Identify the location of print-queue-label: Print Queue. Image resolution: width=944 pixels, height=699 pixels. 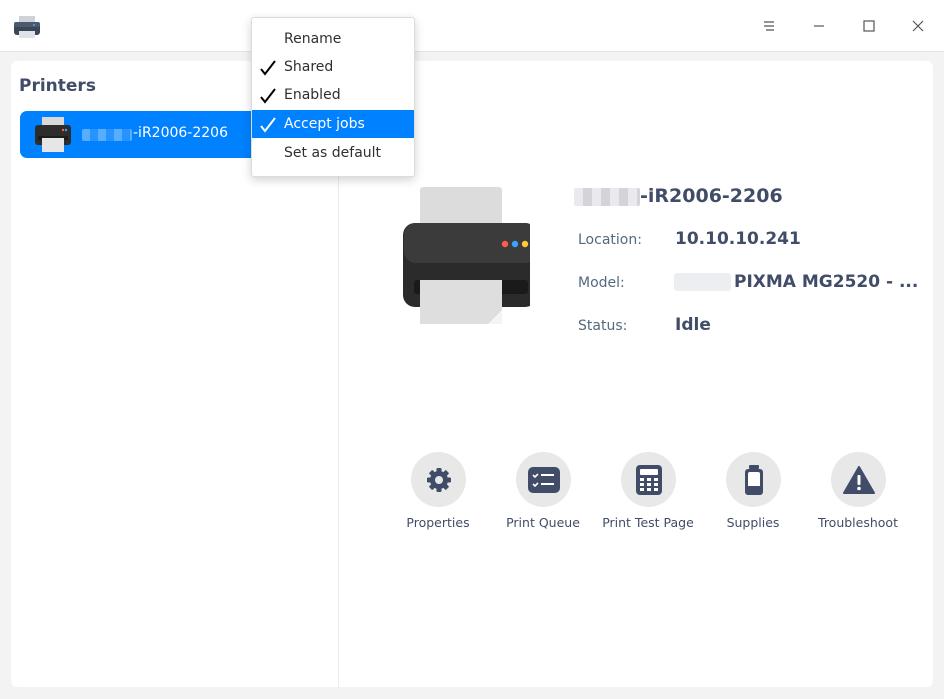
(543, 522).